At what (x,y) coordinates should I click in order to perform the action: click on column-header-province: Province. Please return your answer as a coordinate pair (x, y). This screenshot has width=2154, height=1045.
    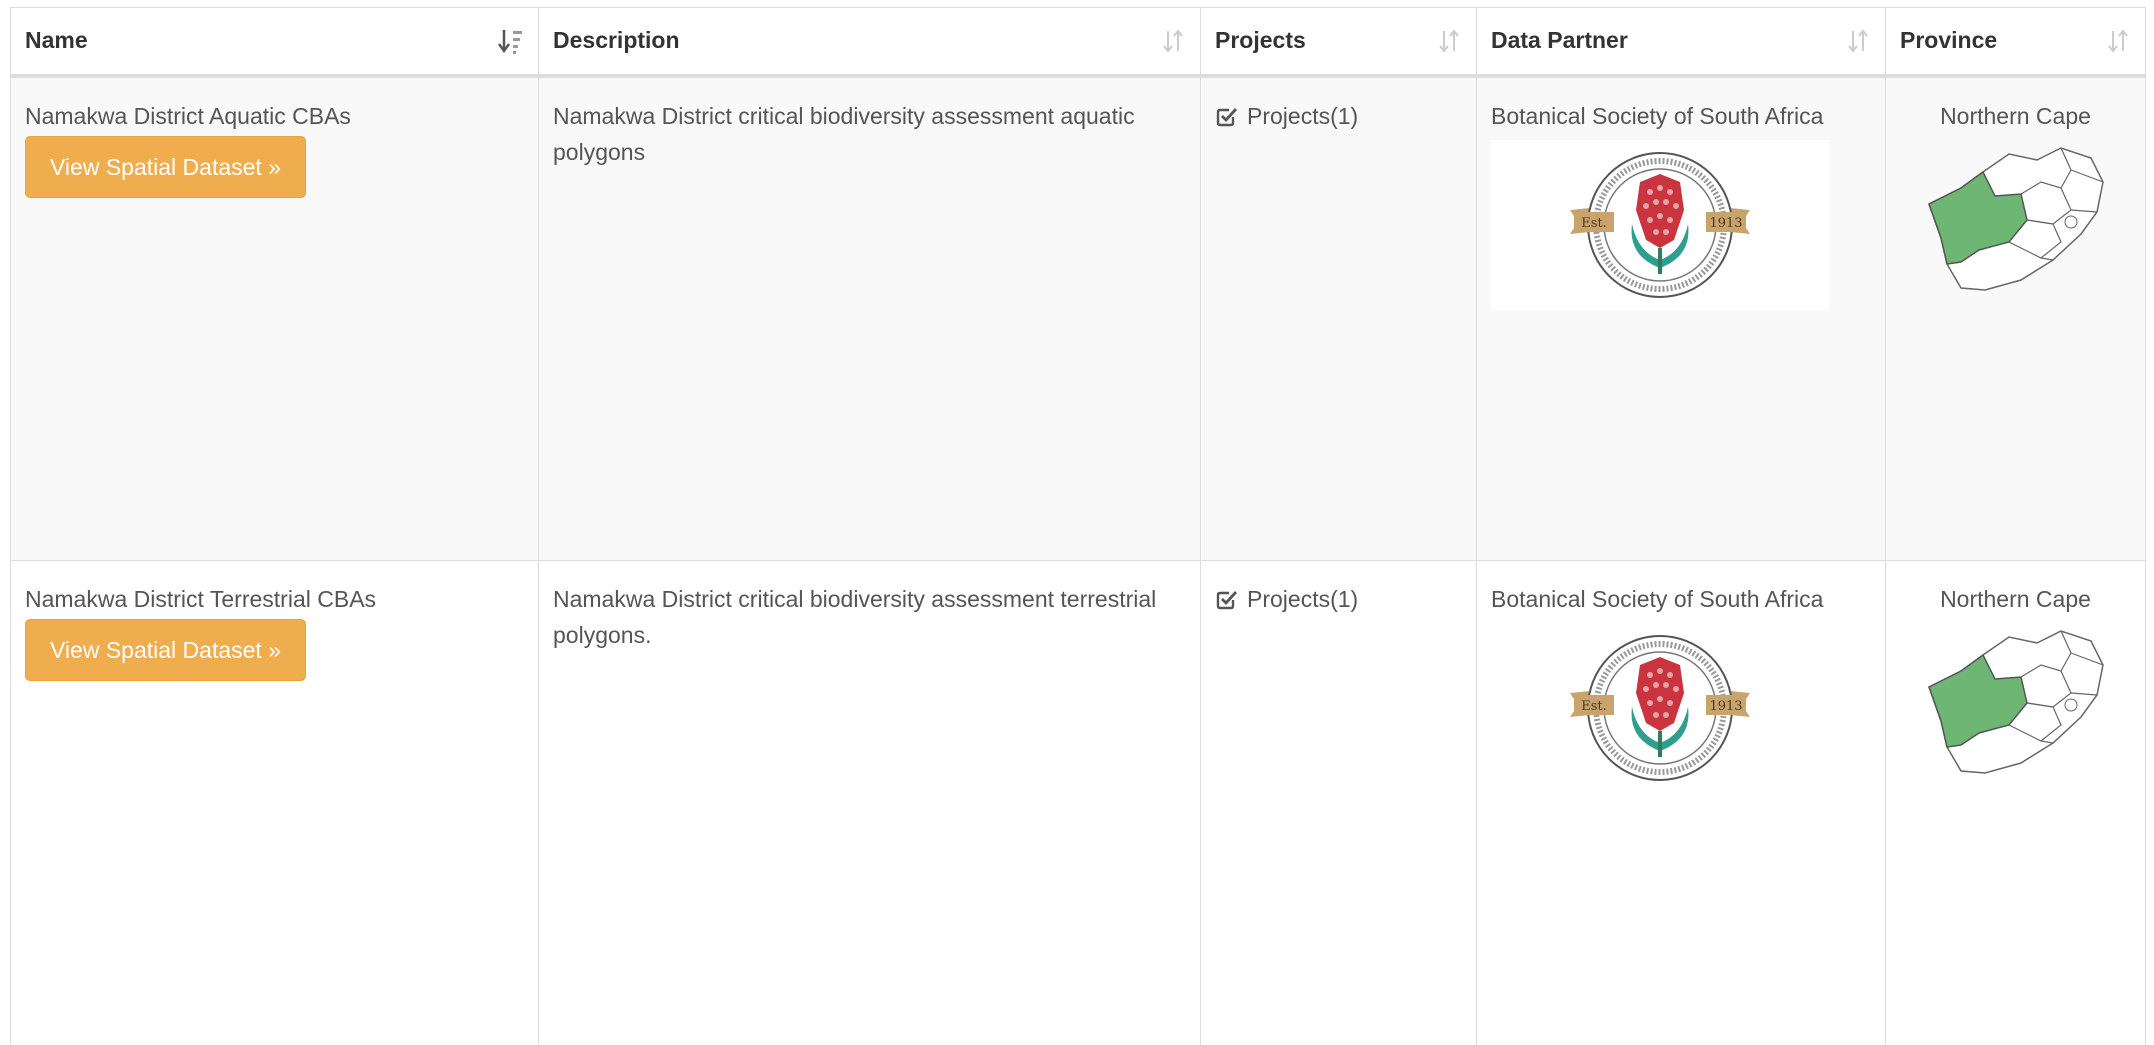
    Looking at the image, I should click on (2015, 42).